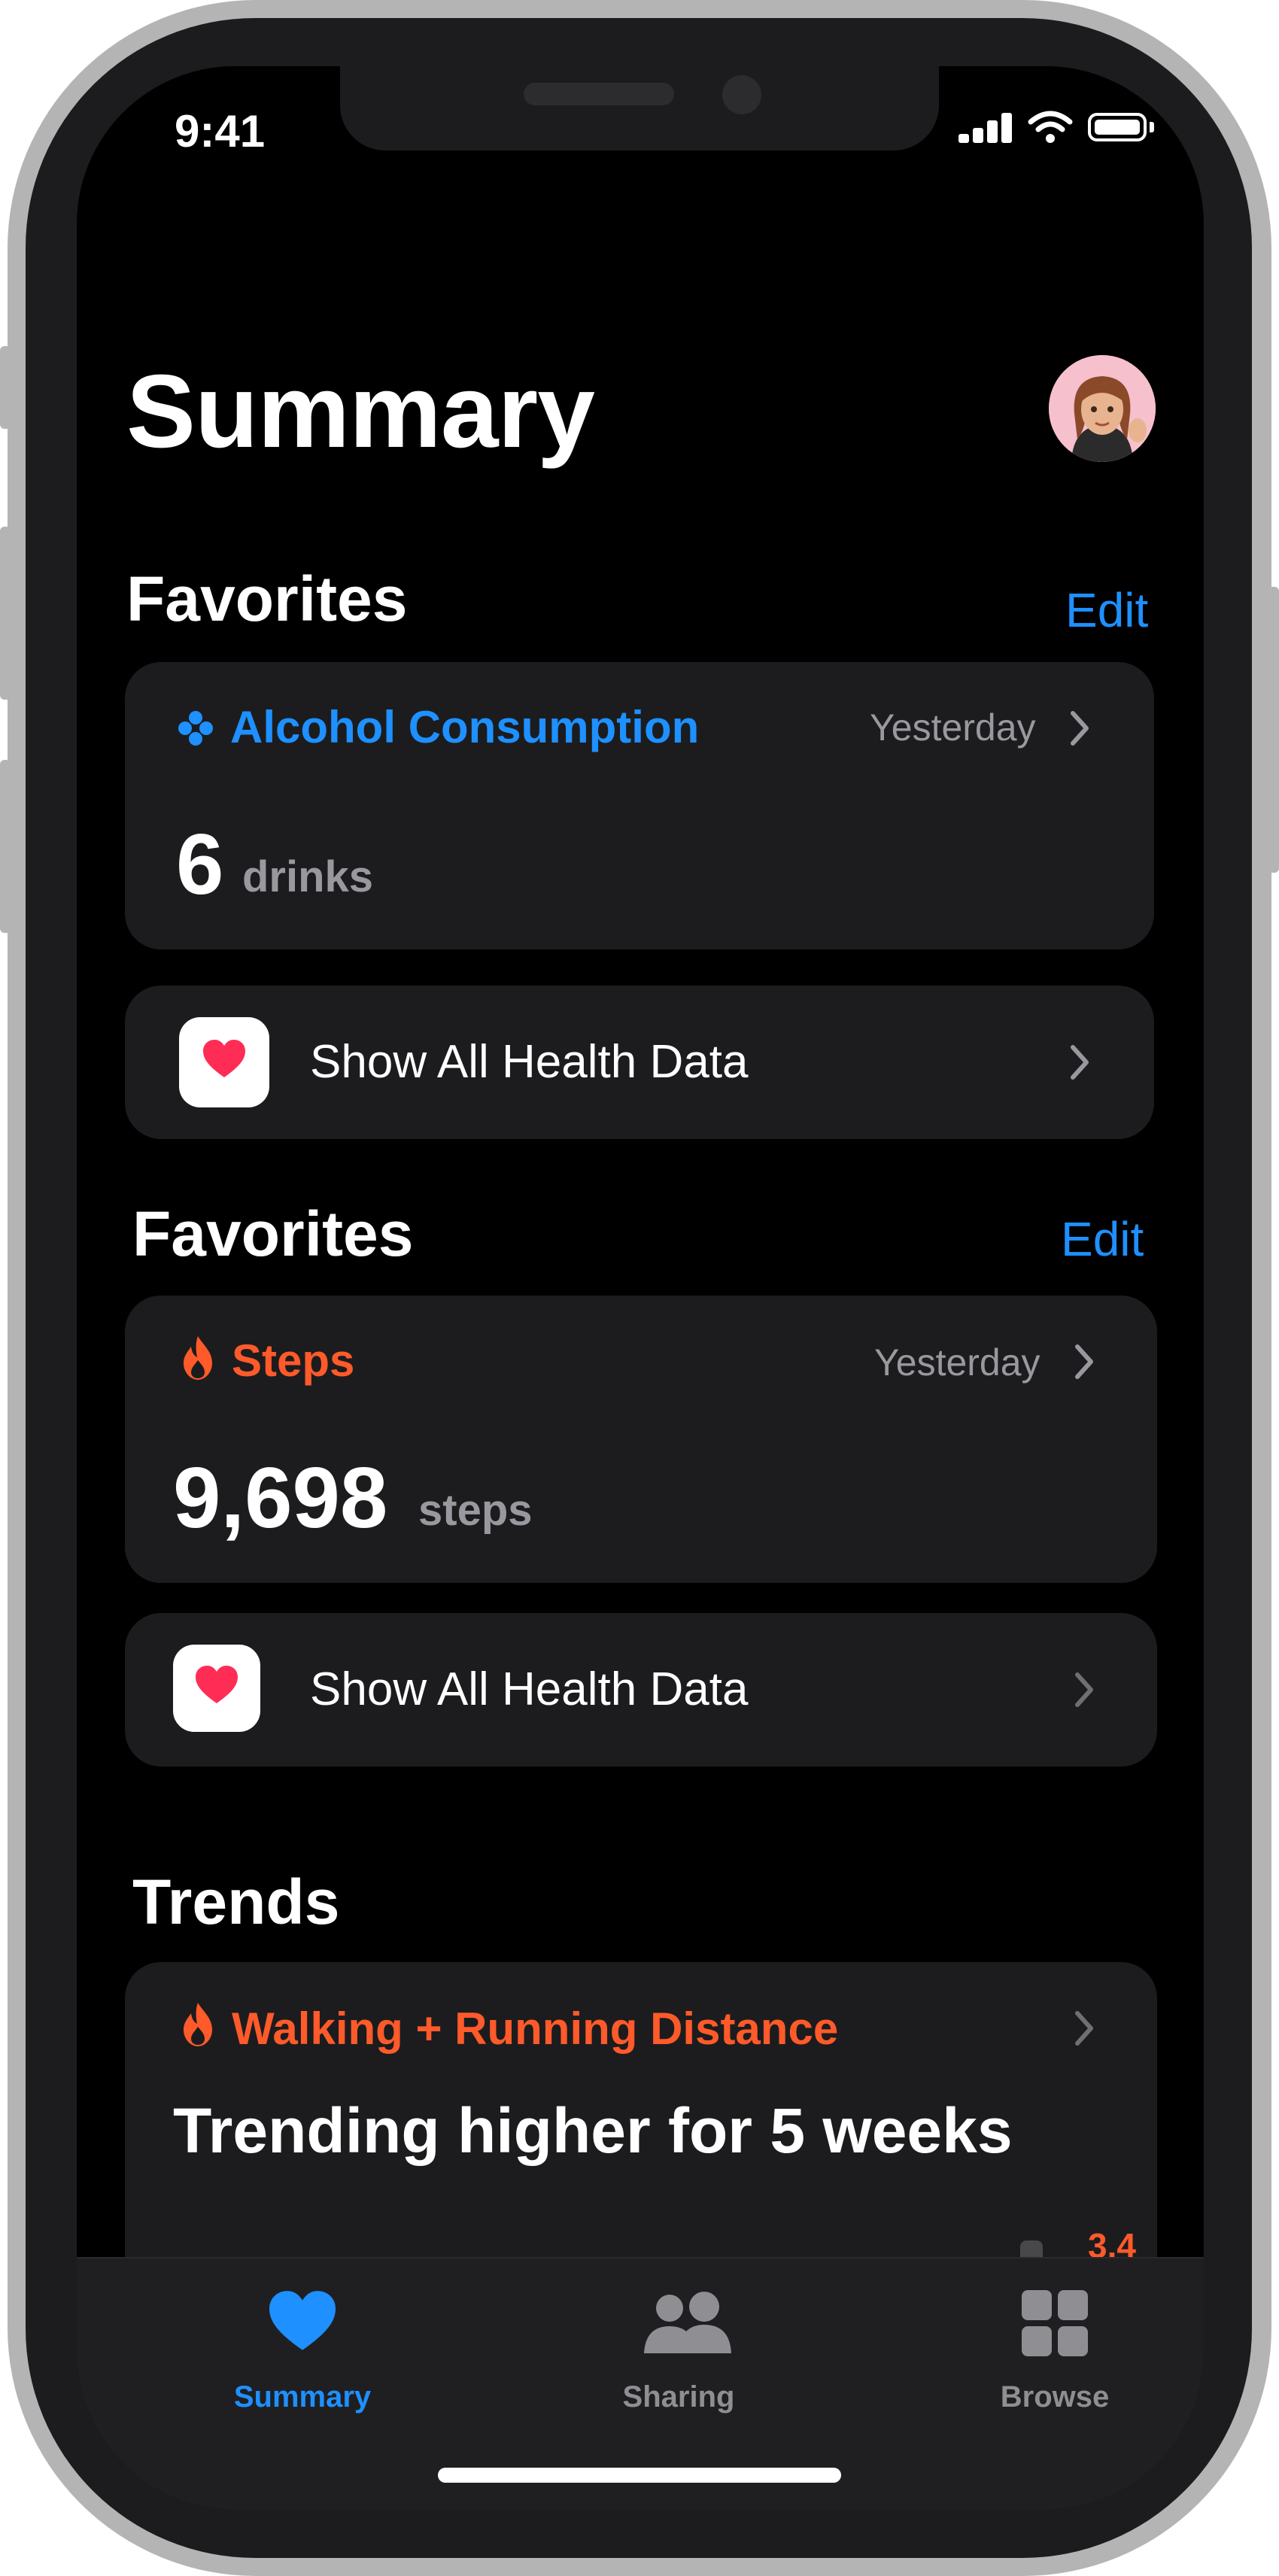 Image resolution: width=1279 pixels, height=2576 pixels. I want to click on card-value: 9,698, so click(280, 1498).